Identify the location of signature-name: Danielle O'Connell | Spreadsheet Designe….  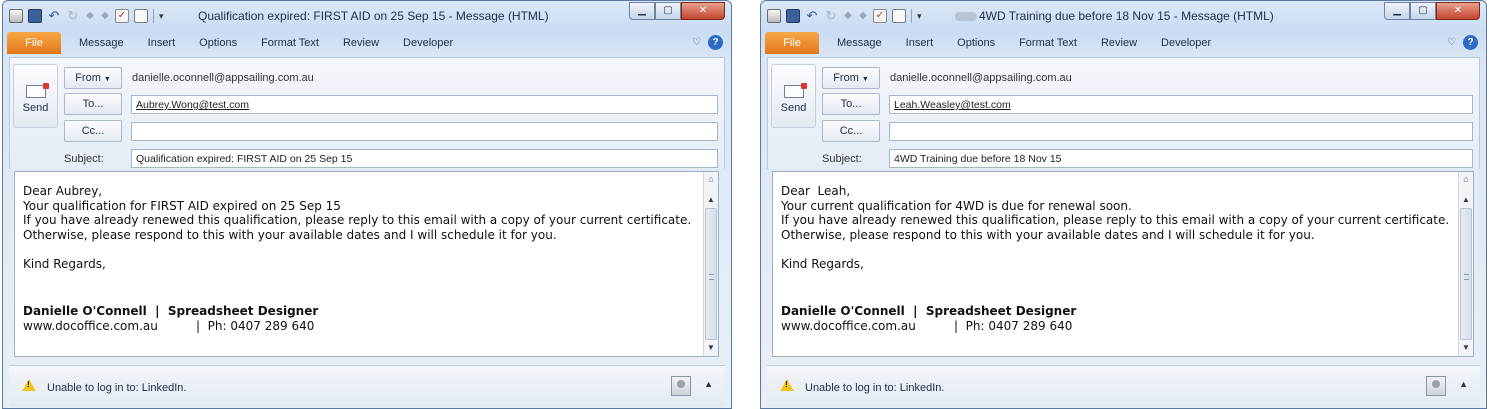
(929, 311).